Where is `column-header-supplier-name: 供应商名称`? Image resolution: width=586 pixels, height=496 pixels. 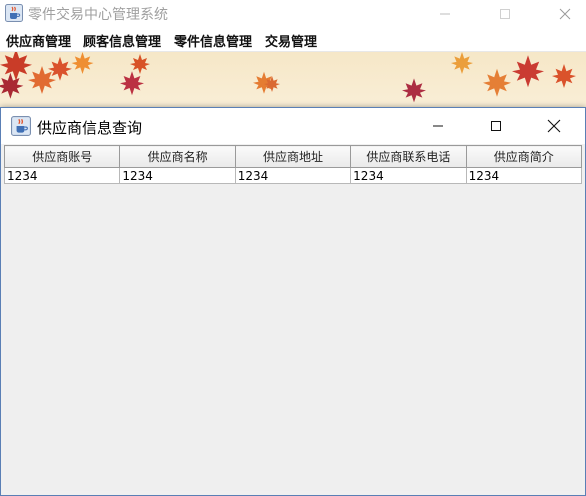 column-header-supplier-name: 供应商名称 is located at coordinates (177, 156).